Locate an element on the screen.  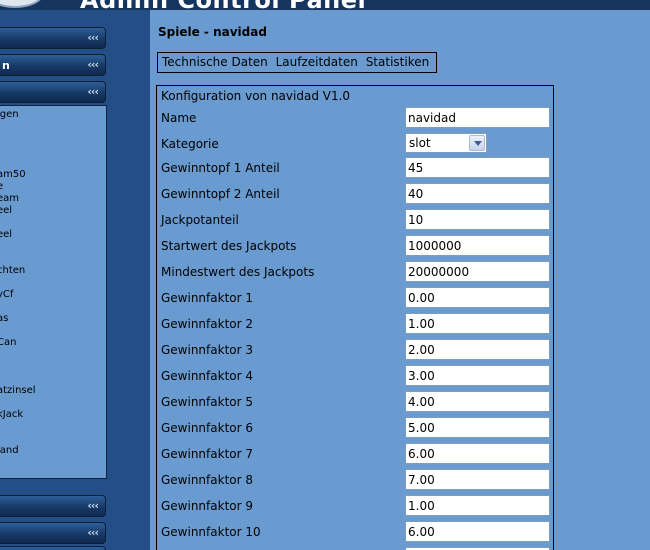
jackpot-min-input is located at coordinates (477, 271).